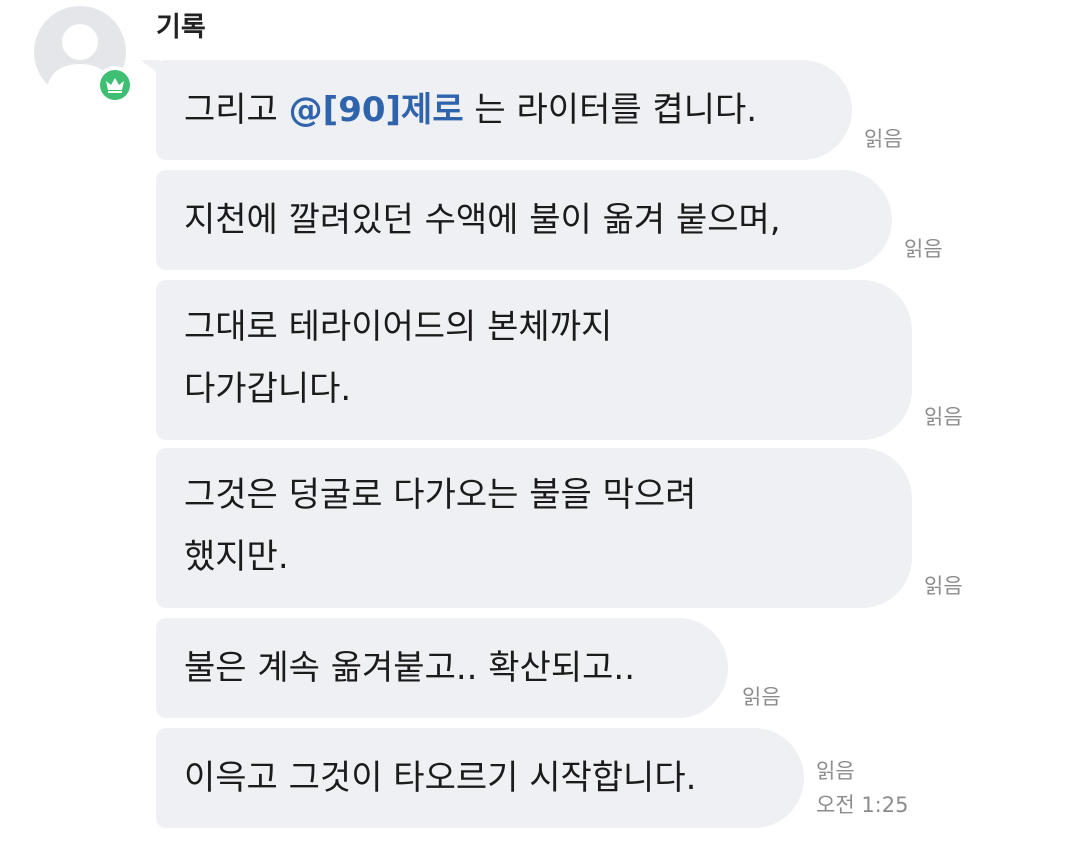 The height and width of the screenshot is (846, 1080). I want to click on message-bubble: 그것은 덩굴로 다가오는 불을 막으려 했지만., so click(534, 528).